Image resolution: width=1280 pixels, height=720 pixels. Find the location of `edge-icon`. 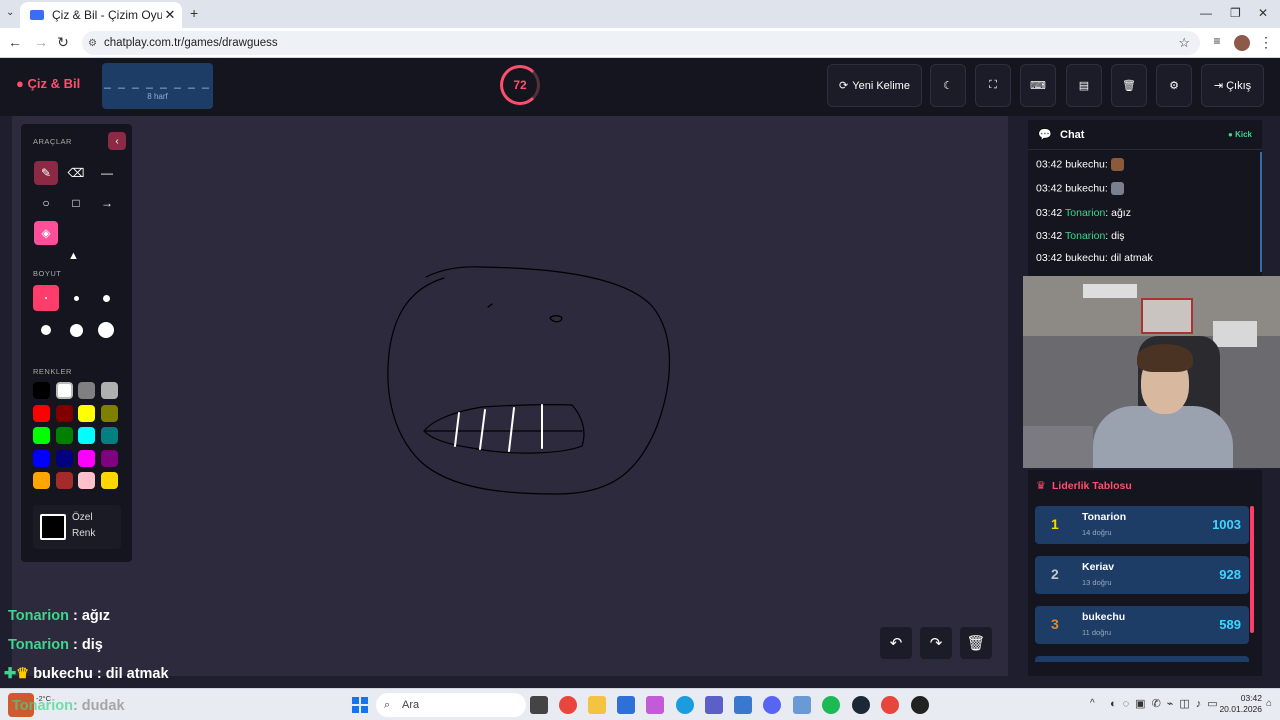

edge-icon is located at coordinates (685, 705).